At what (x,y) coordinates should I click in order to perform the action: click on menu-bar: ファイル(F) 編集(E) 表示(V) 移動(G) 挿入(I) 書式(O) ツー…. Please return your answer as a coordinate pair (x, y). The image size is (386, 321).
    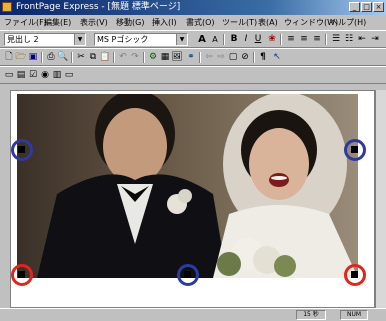
    Looking at the image, I should click on (193, 22).